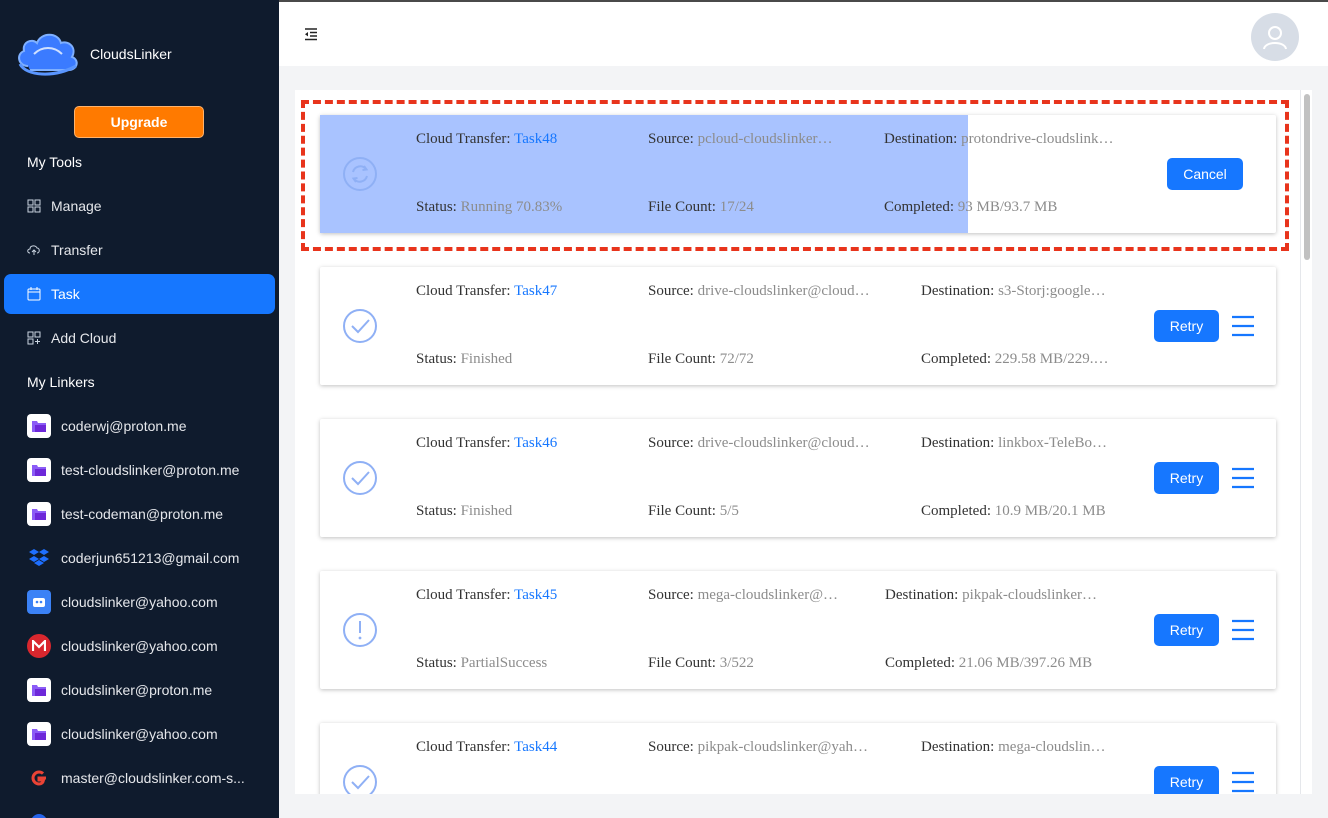 Image resolution: width=1328 pixels, height=818 pixels. I want to click on linker-item: coderjun651213@gmail.com, so click(133, 558).